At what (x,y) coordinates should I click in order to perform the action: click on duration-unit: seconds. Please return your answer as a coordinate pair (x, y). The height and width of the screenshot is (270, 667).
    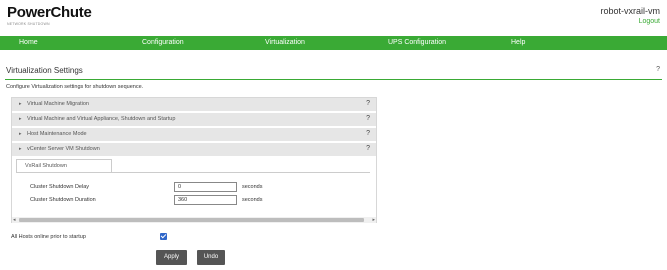
    Looking at the image, I should click on (252, 200).